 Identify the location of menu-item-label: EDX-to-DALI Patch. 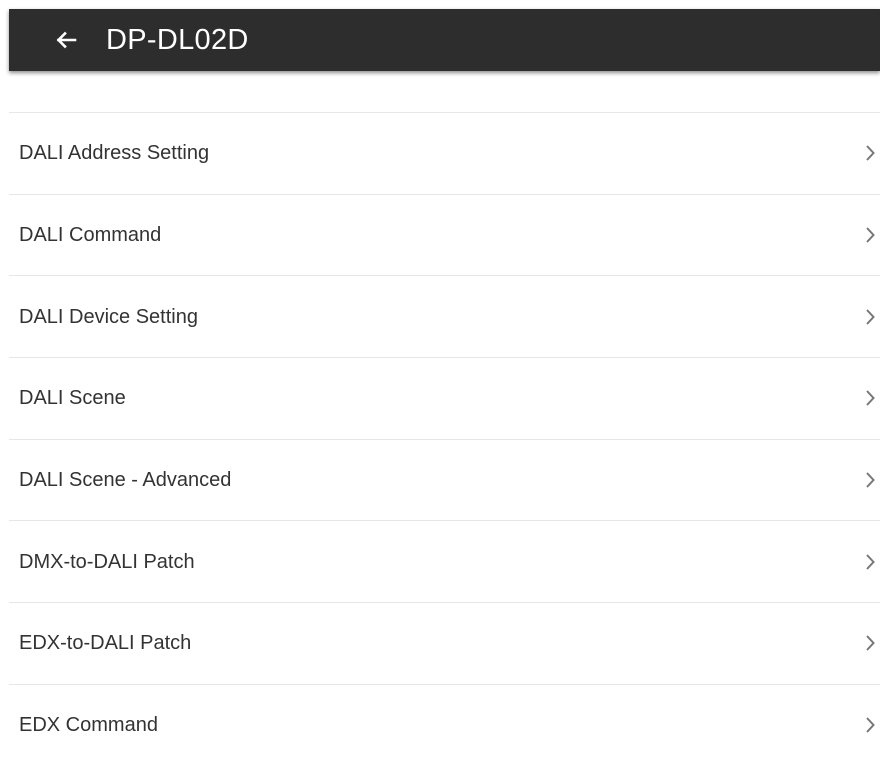
(105, 643).